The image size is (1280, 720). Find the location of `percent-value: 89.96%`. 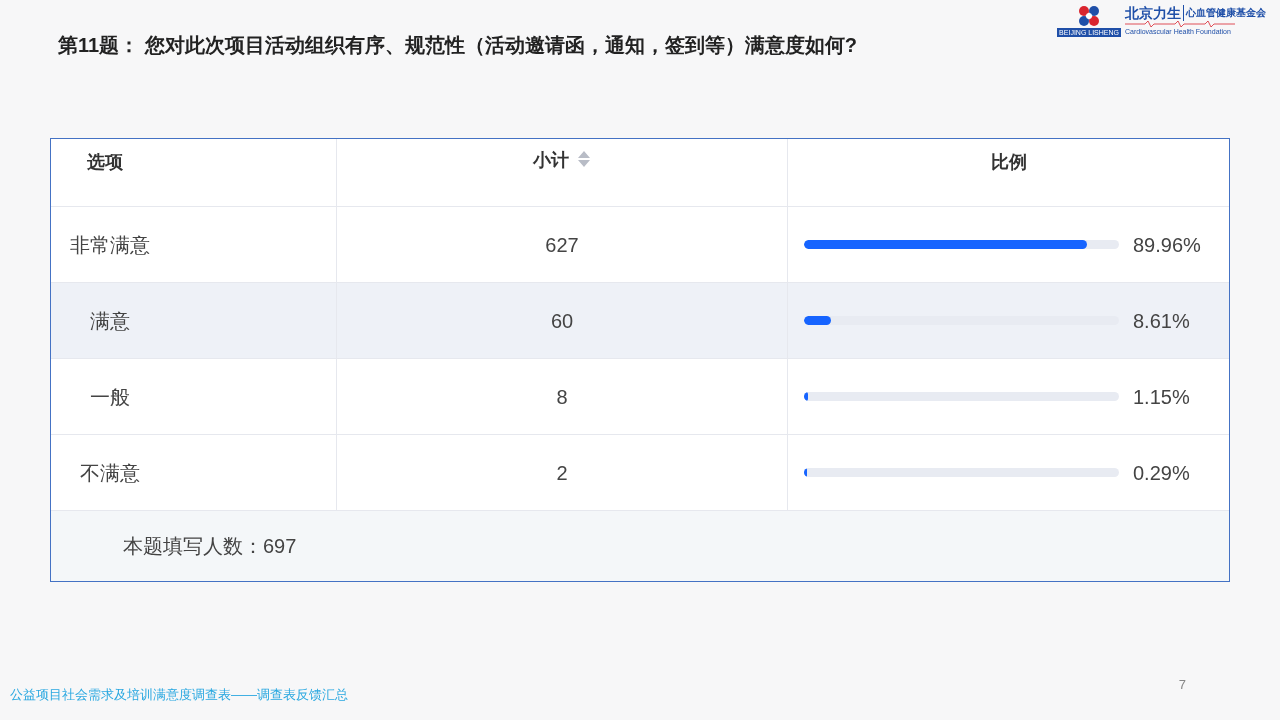

percent-value: 89.96% is located at coordinates (1167, 245).